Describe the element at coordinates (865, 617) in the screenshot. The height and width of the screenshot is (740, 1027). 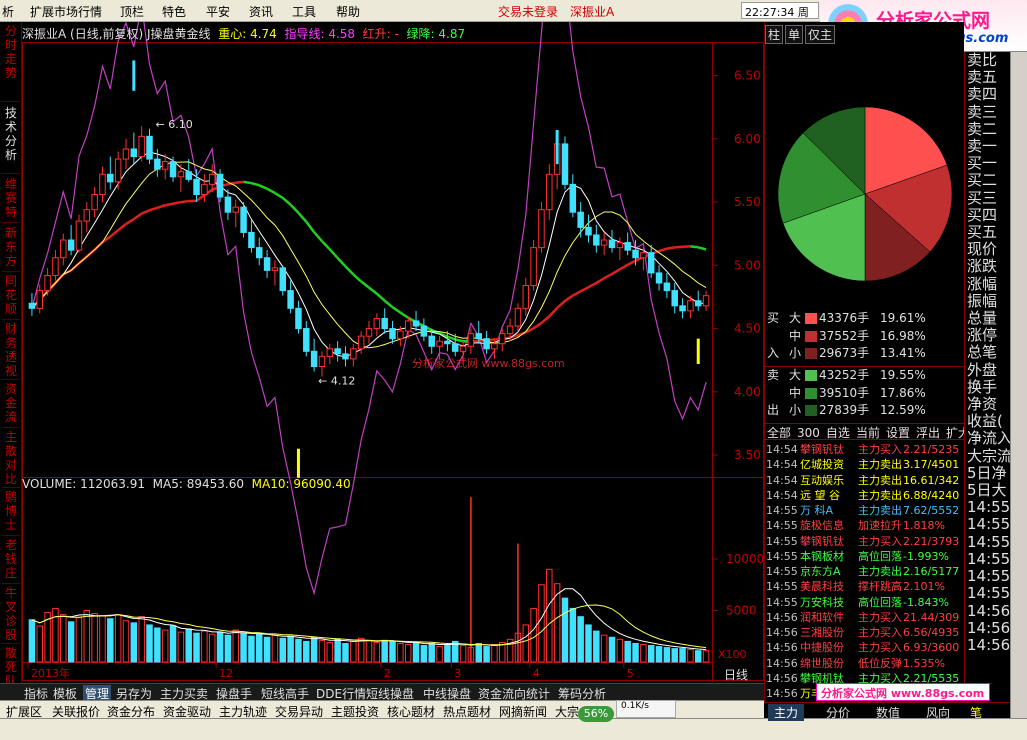
I see `tick-row: 14:56 润和软件 主力买入 21.44/309` at that location.